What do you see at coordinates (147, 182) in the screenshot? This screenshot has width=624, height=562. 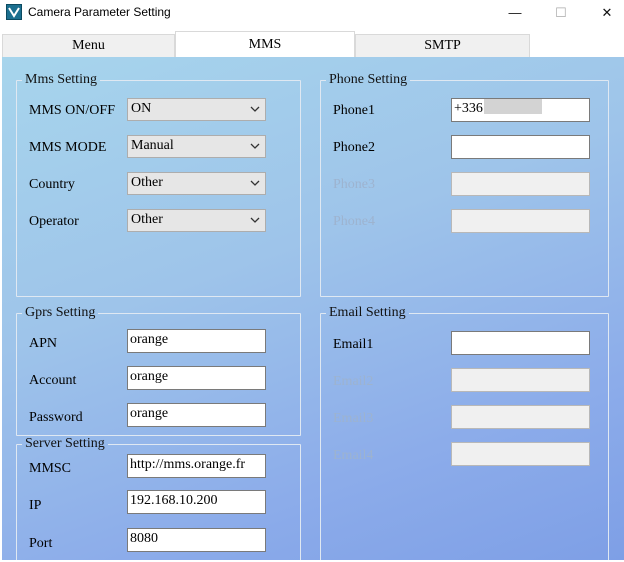 I see `country-value: Other` at bounding box center [147, 182].